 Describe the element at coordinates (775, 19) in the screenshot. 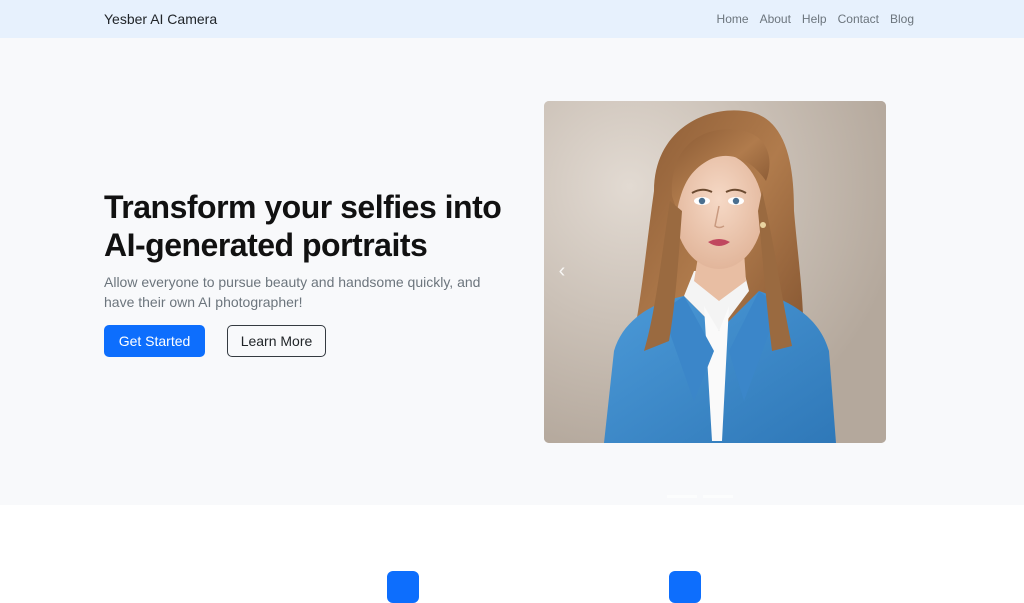

I see `nav-link-about: About` at that location.